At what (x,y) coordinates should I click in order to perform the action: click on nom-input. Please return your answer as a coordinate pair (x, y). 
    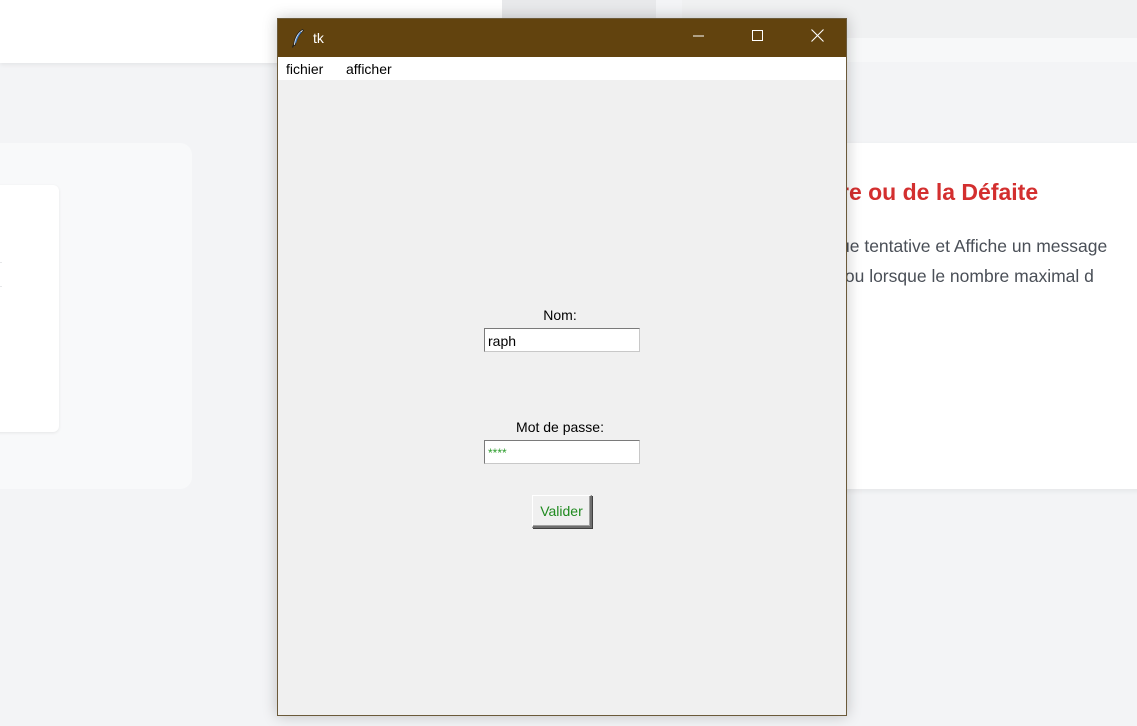
    Looking at the image, I should click on (562, 340).